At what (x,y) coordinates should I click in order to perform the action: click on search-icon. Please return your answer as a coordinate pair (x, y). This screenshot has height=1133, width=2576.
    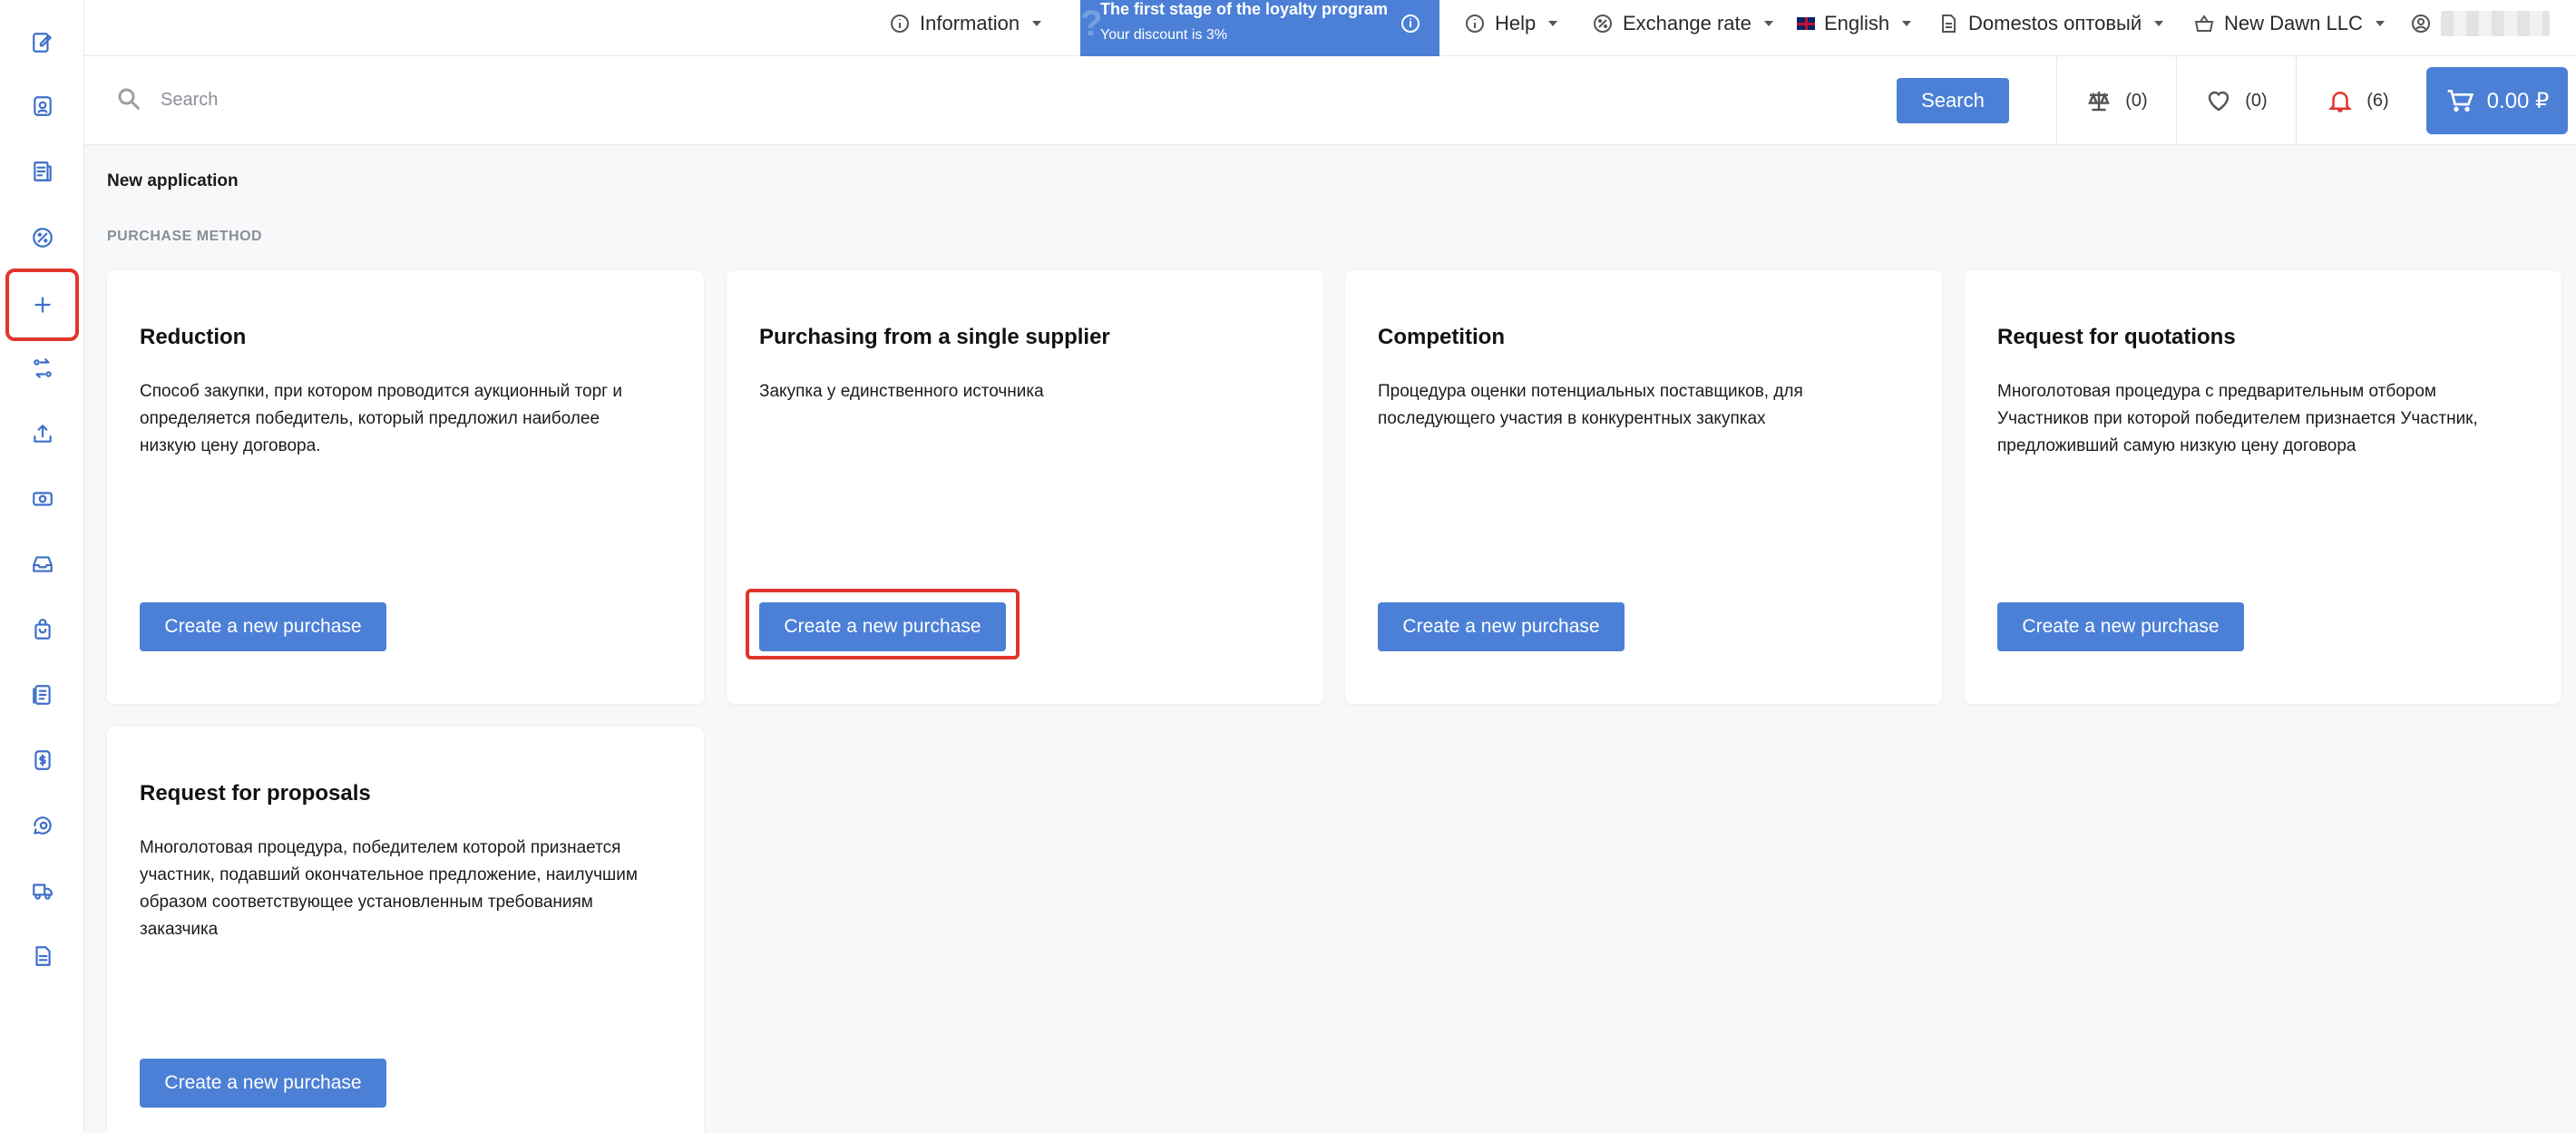
    Looking at the image, I should click on (128, 98).